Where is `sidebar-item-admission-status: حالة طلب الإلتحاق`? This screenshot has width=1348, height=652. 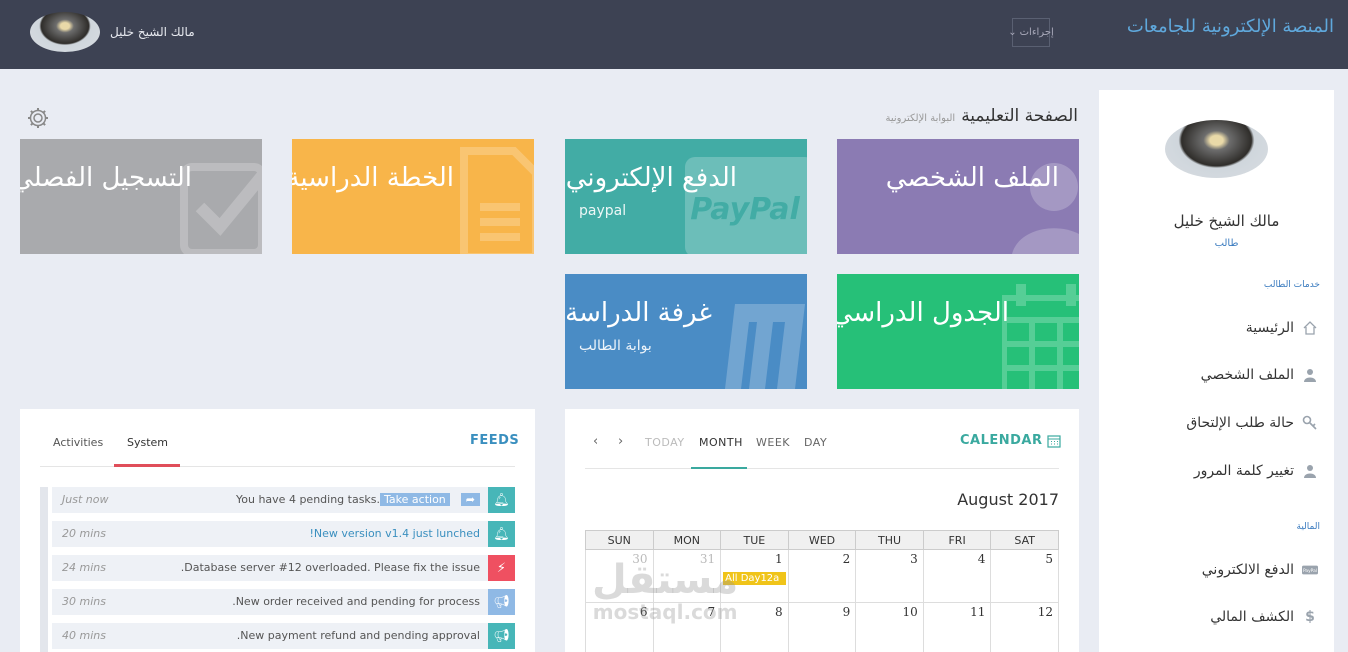
sidebar-item-admission-status: حالة طلب الإلتحاق is located at coordinates (1252, 423).